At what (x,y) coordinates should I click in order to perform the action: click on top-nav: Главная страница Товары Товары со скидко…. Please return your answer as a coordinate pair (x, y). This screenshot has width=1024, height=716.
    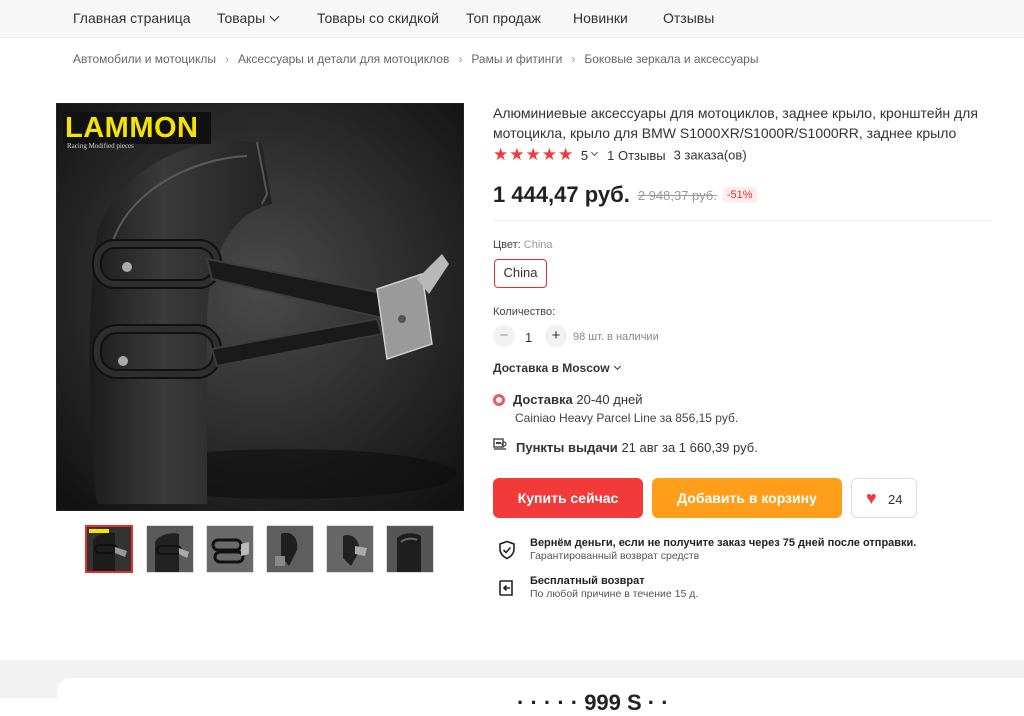
    Looking at the image, I should click on (512, 19).